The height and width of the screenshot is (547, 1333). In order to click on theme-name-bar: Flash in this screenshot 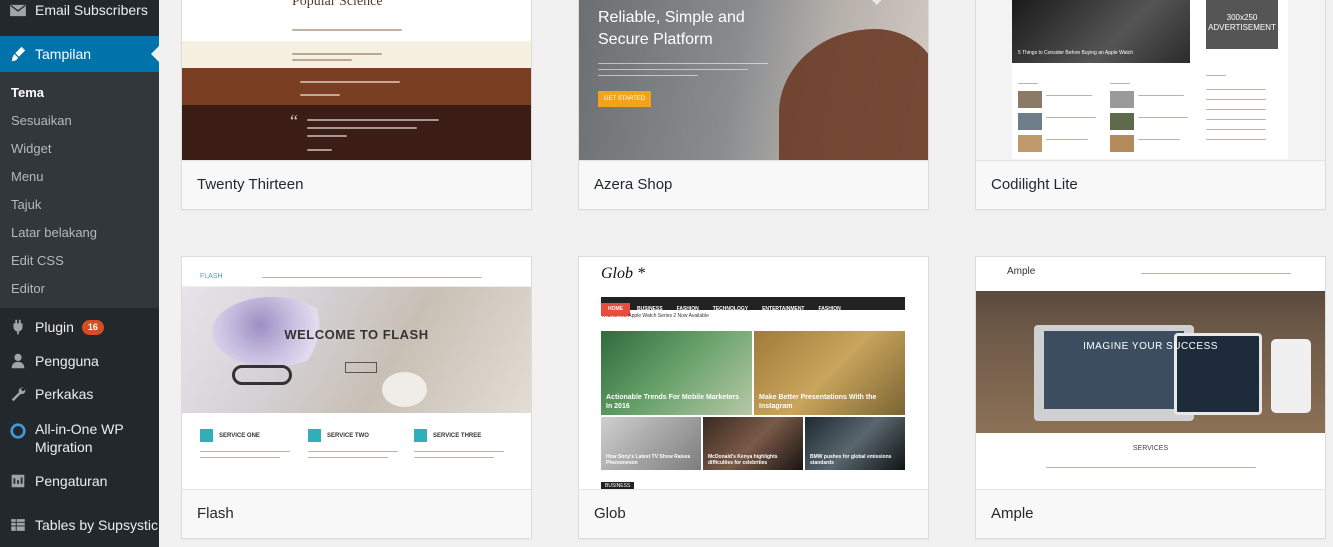, I will do `click(356, 513)`.